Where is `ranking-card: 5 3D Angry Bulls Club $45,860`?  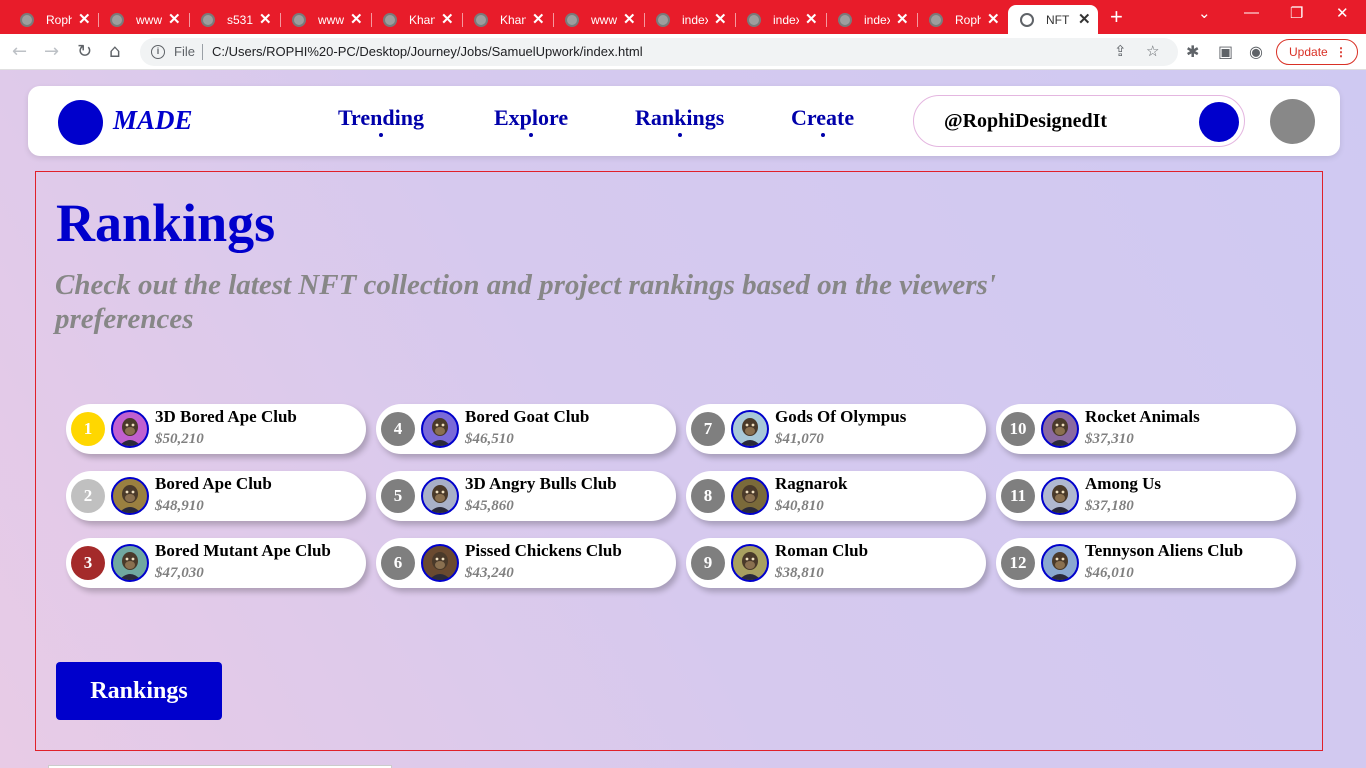 ranking-card: 5 3D Angry Bulls Club $45,860 is located at coordinates (526, 496).